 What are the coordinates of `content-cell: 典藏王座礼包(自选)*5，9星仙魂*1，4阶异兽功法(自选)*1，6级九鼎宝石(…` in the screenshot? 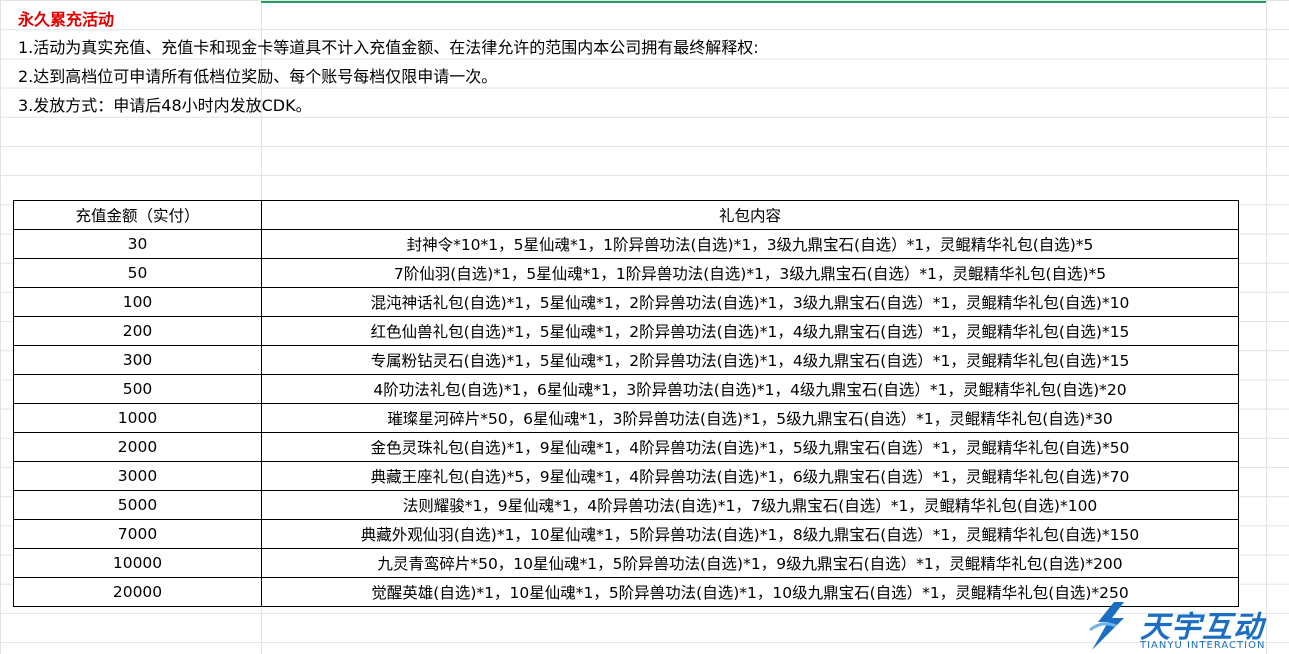 It's located at (750, 476).